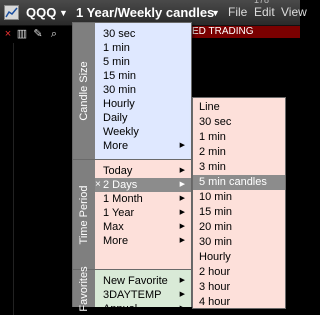  I want to click on sub-30sec: 30 sec, so click(239, 122).